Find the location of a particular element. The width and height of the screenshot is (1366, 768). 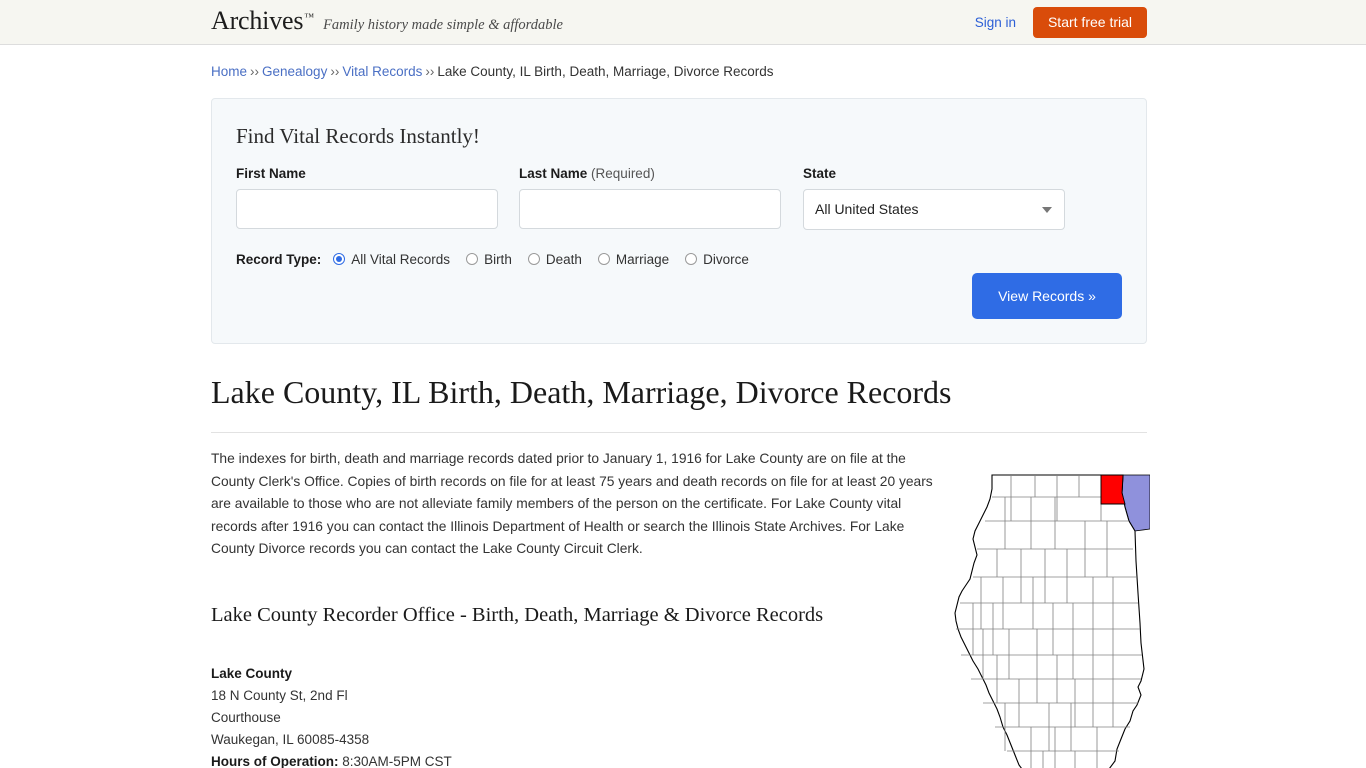

logo-text: Archives is located at coordinates (257, 20).